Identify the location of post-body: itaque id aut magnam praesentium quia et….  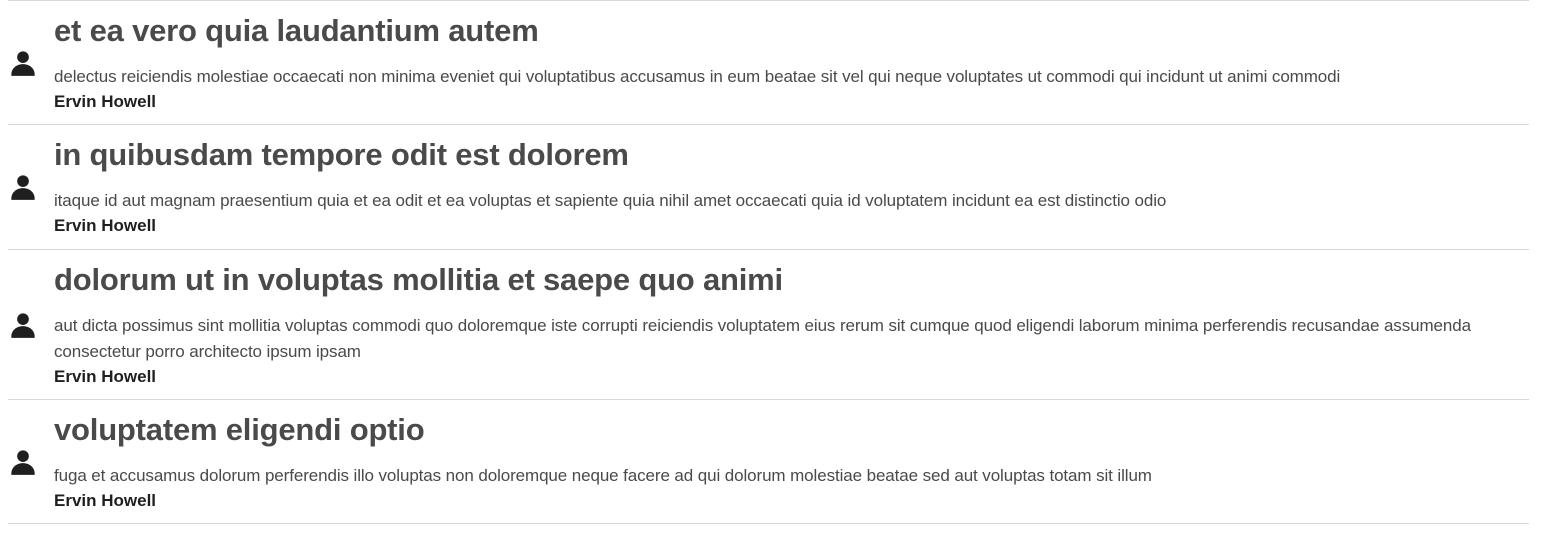
(610, 200).